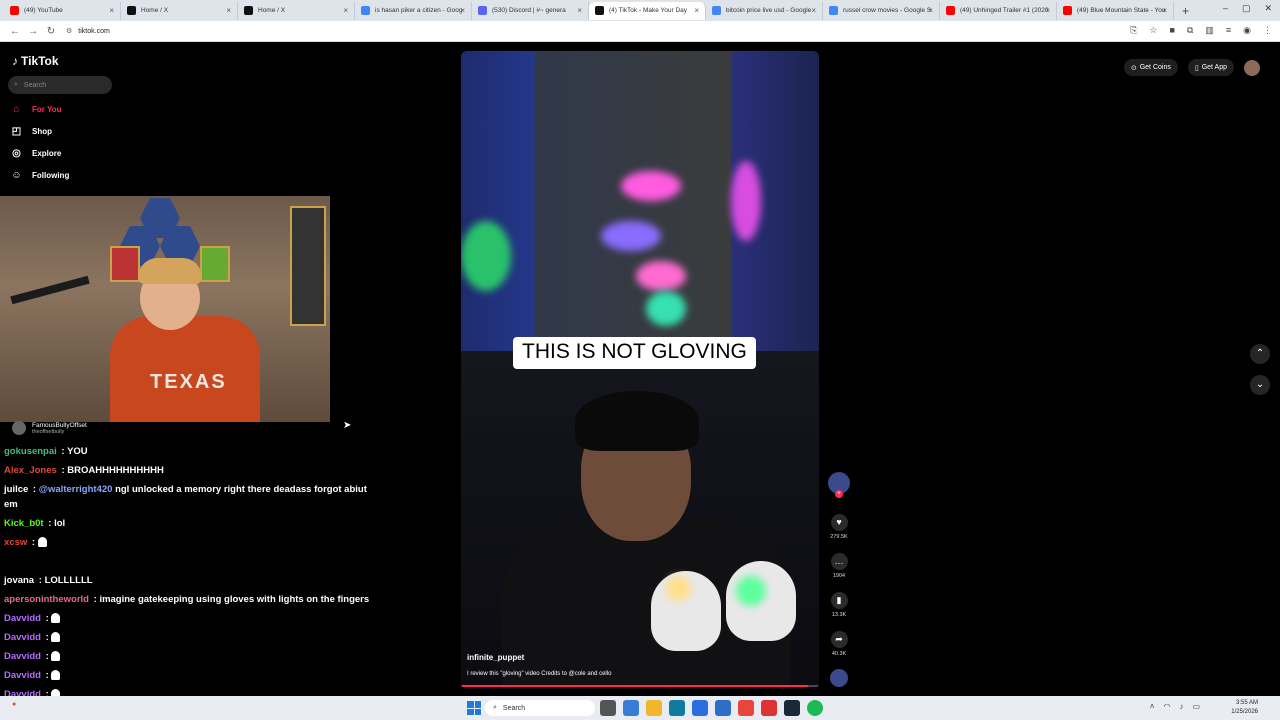  I want to click on reload-icon: ↻, so click(51, 31).